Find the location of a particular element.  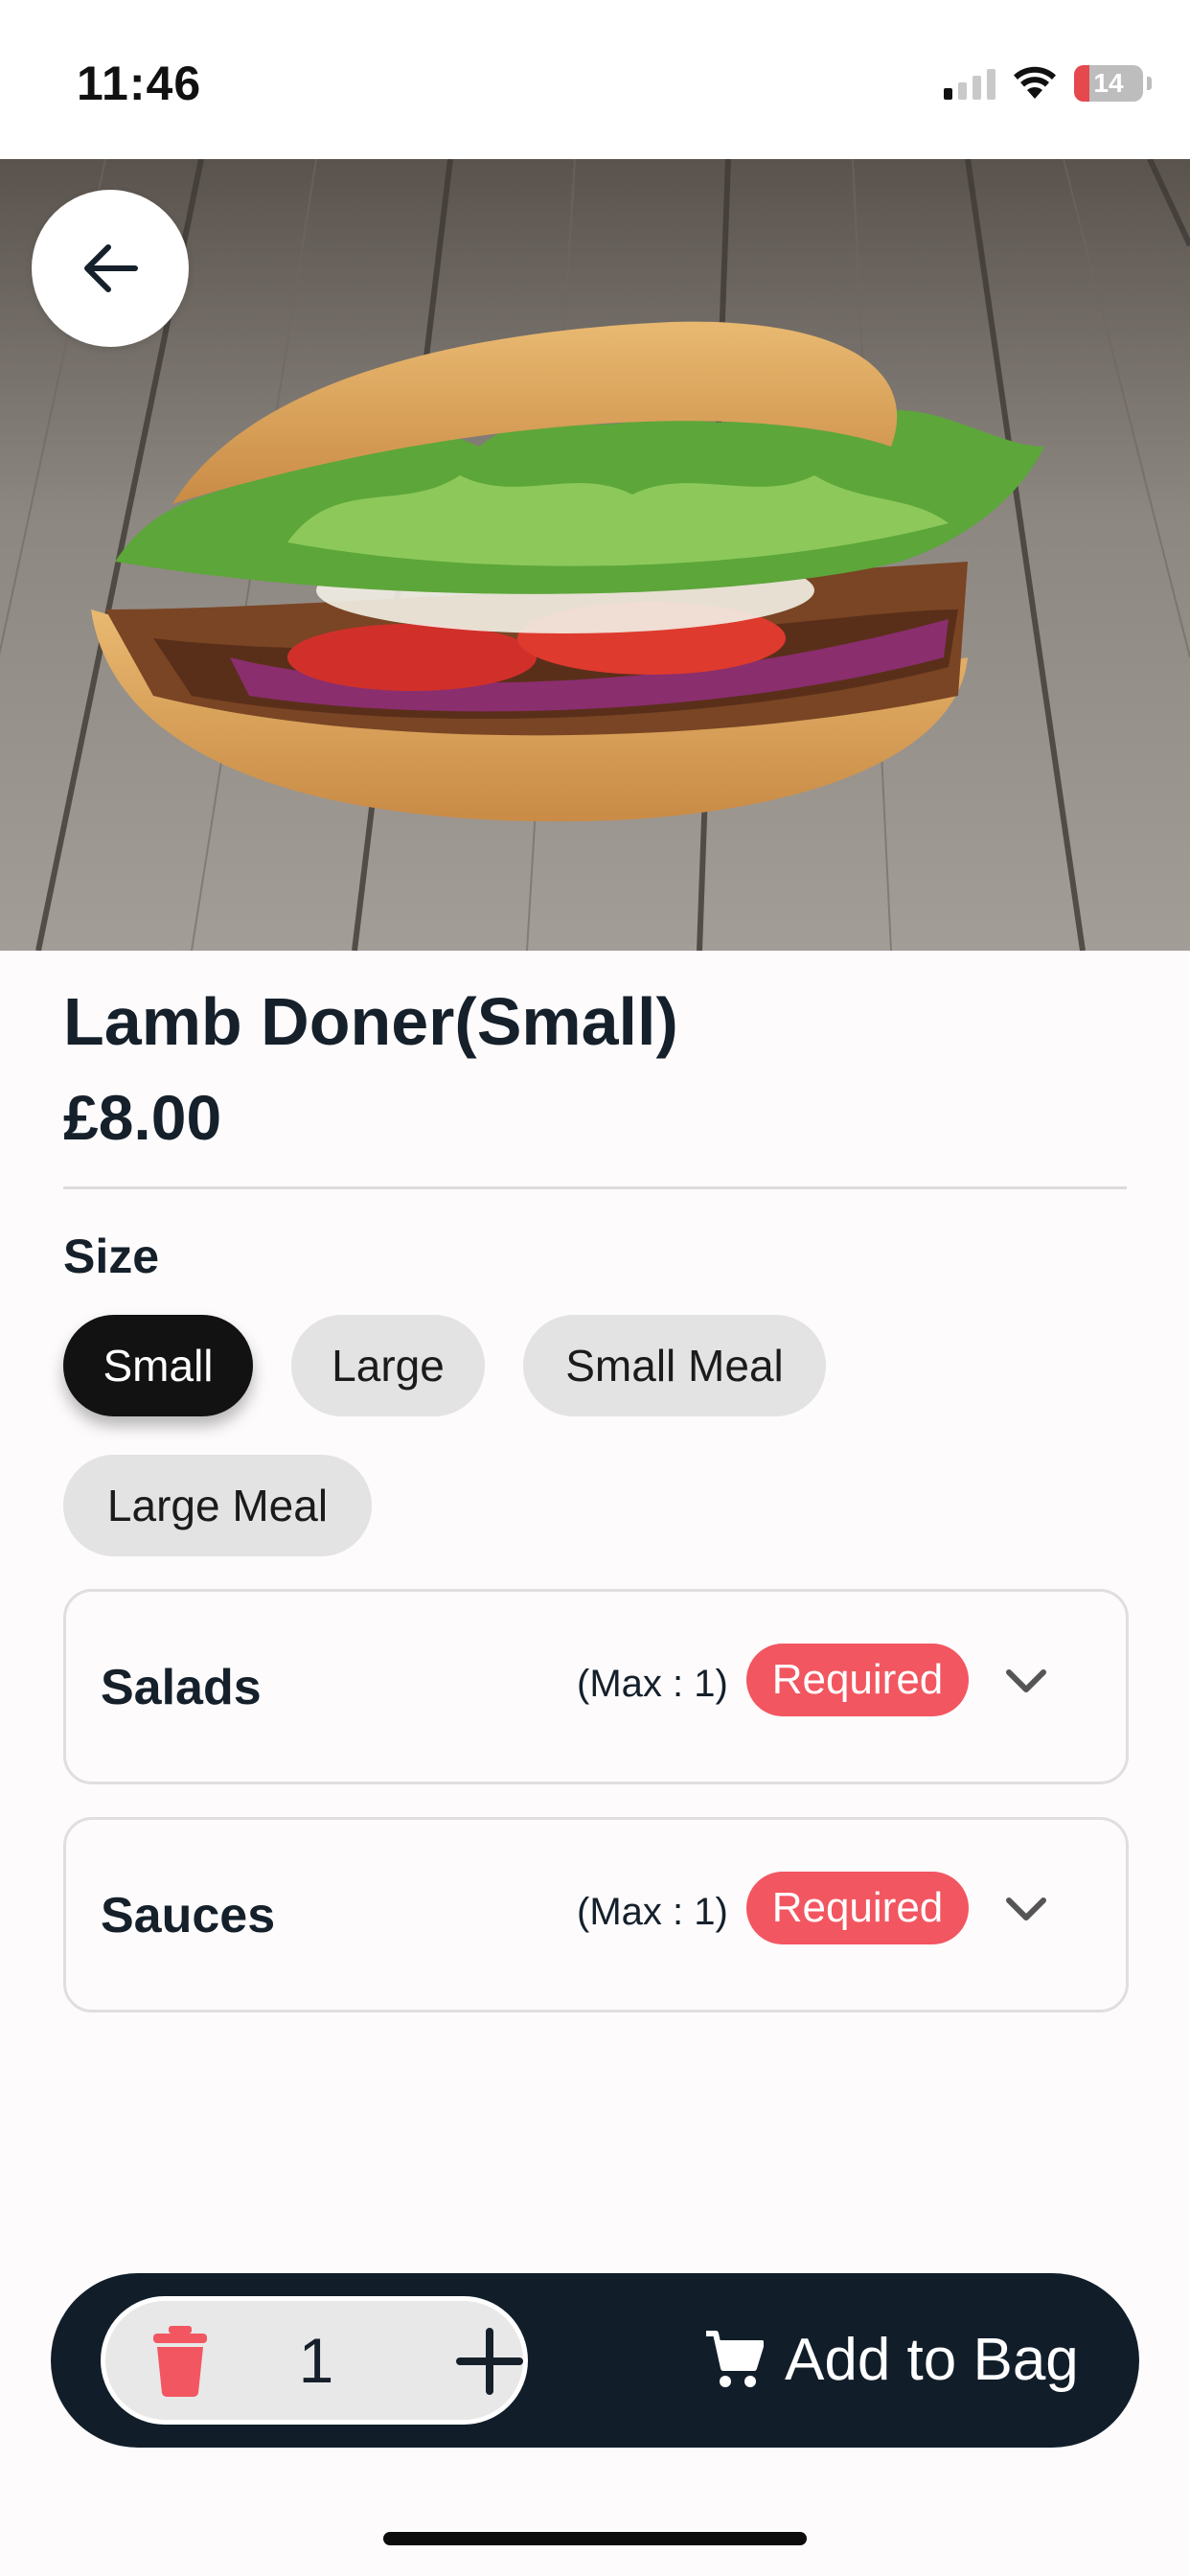

size-label: Size is located at coordinates (111, 1256).